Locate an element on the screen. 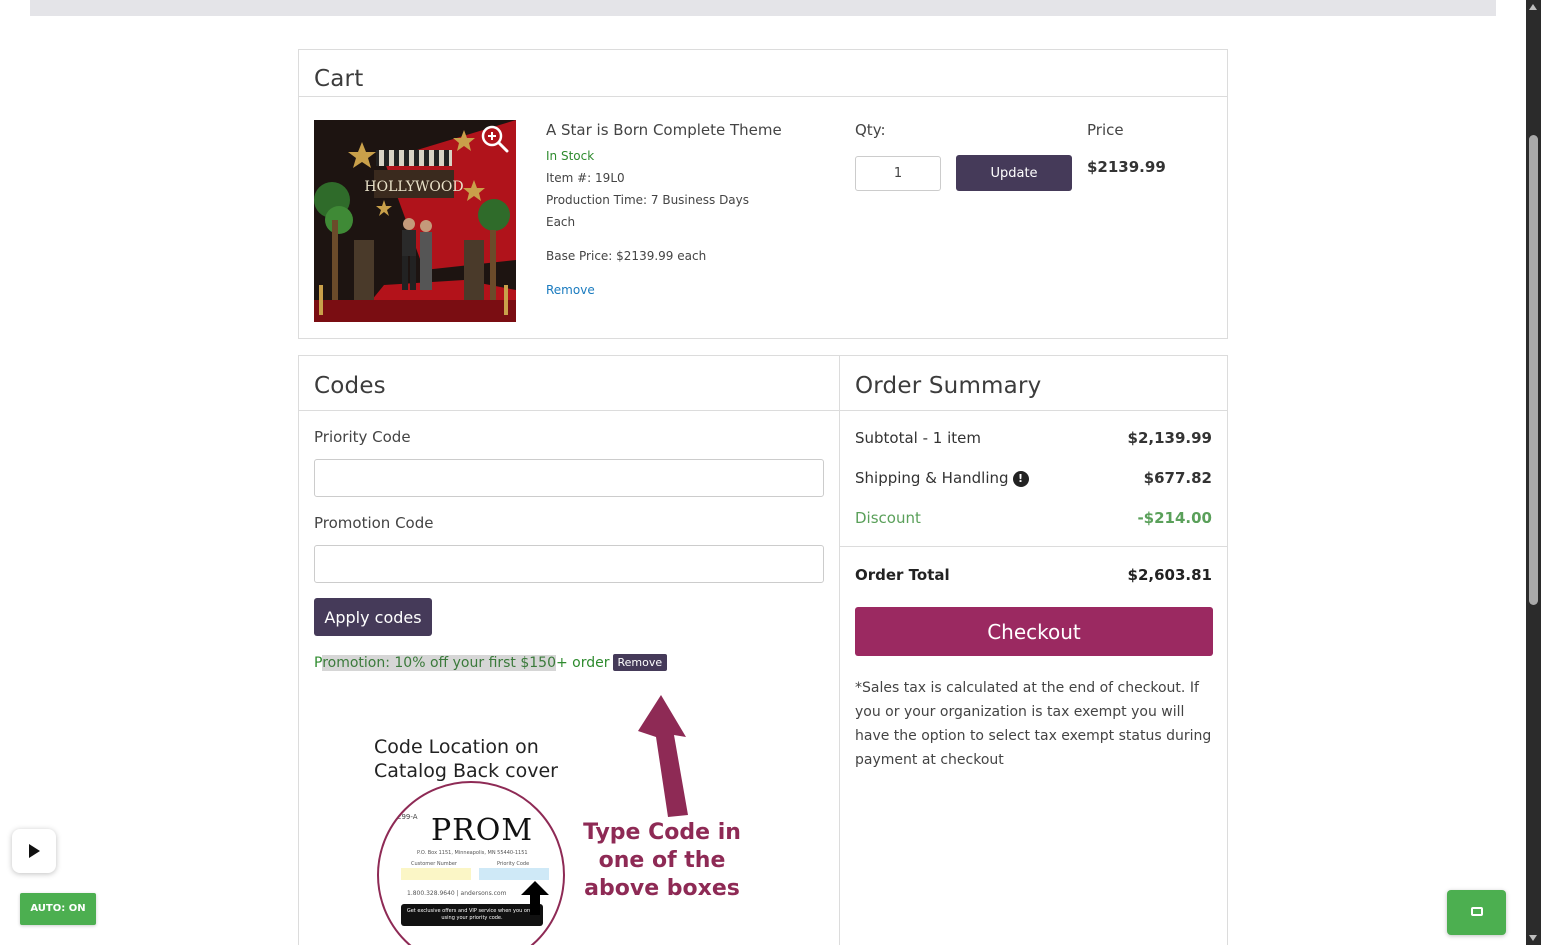 The image size is (1541, 945). scrollbar-thumb is located at coordinates (1533, 370).